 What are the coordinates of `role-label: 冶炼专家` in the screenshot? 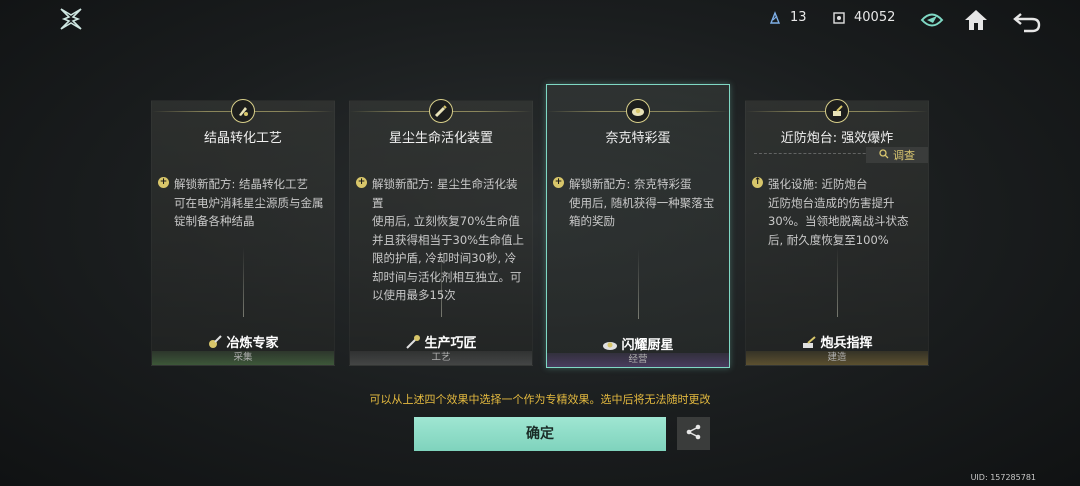 It's located at (243, 341).